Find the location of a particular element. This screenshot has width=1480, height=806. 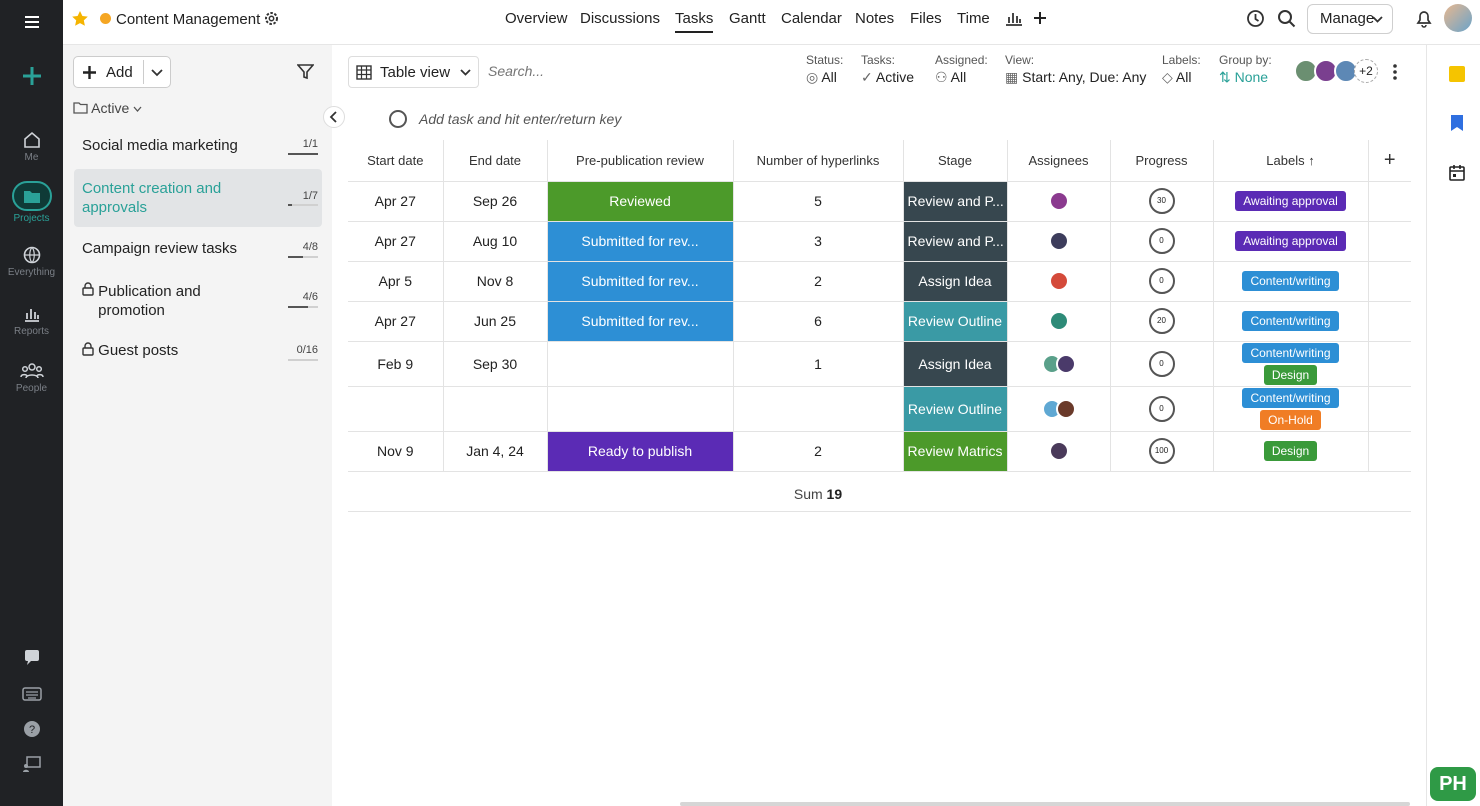

cell-hyperlinks: 1 is located at coordinates (818, 364).